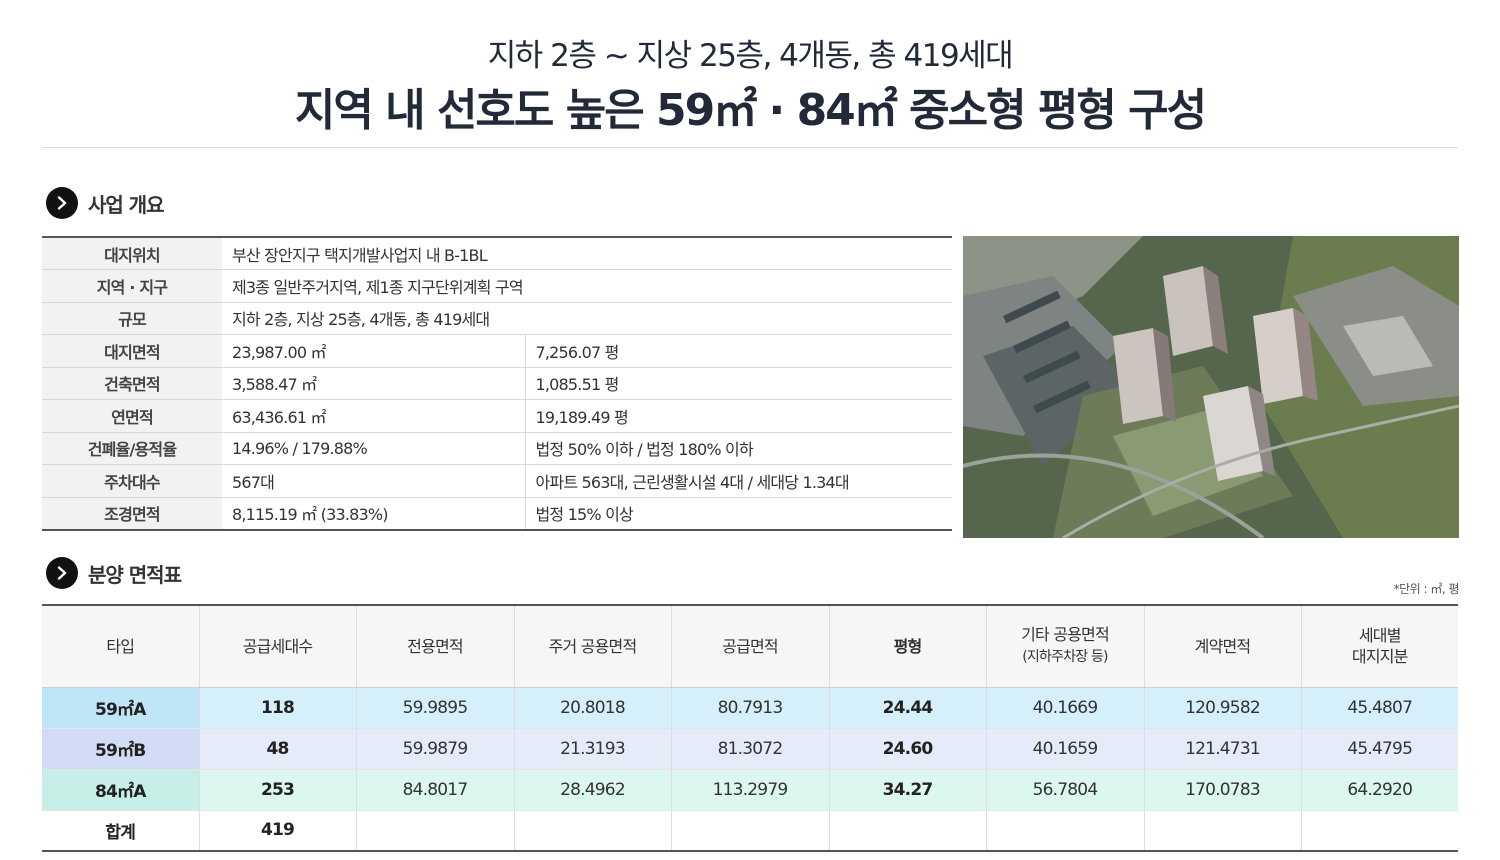 The image size is (1500, 860). I want to click on area-cell-supply: 113.2979, so click(750, 790).